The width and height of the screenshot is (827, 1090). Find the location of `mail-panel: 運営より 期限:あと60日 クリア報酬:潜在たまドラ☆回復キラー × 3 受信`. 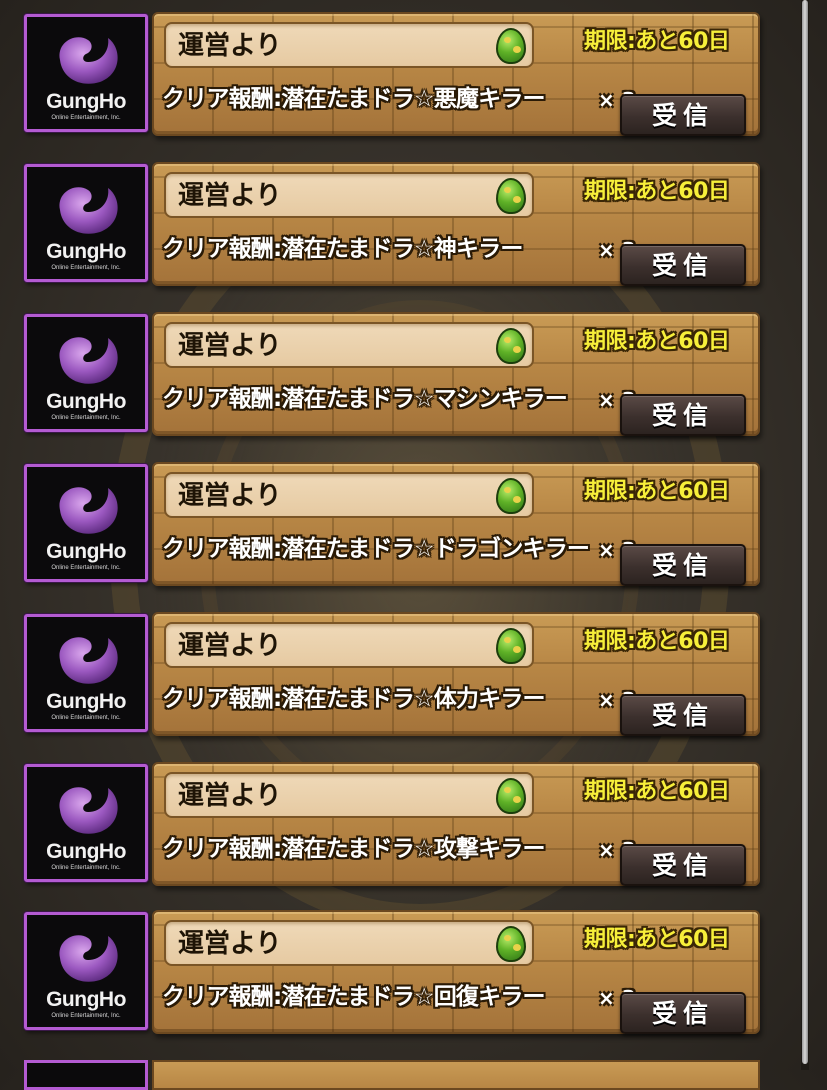

mail-panel: 運営より 期限:あと60日 クリア報酬:潜在たまドラ☆回復キラー × 3 受信 is located at coordinates (456, 972).